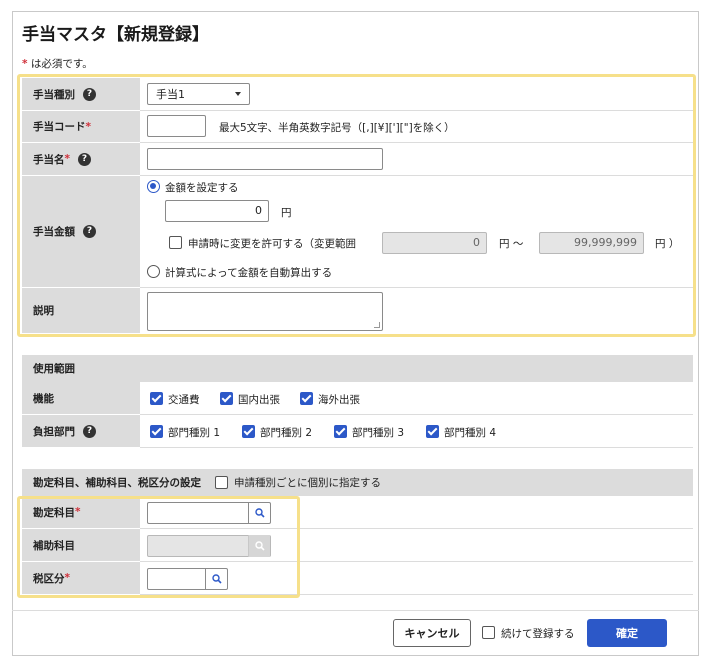  I want to click on tax-label: 税区分 *, so click(81, 578).